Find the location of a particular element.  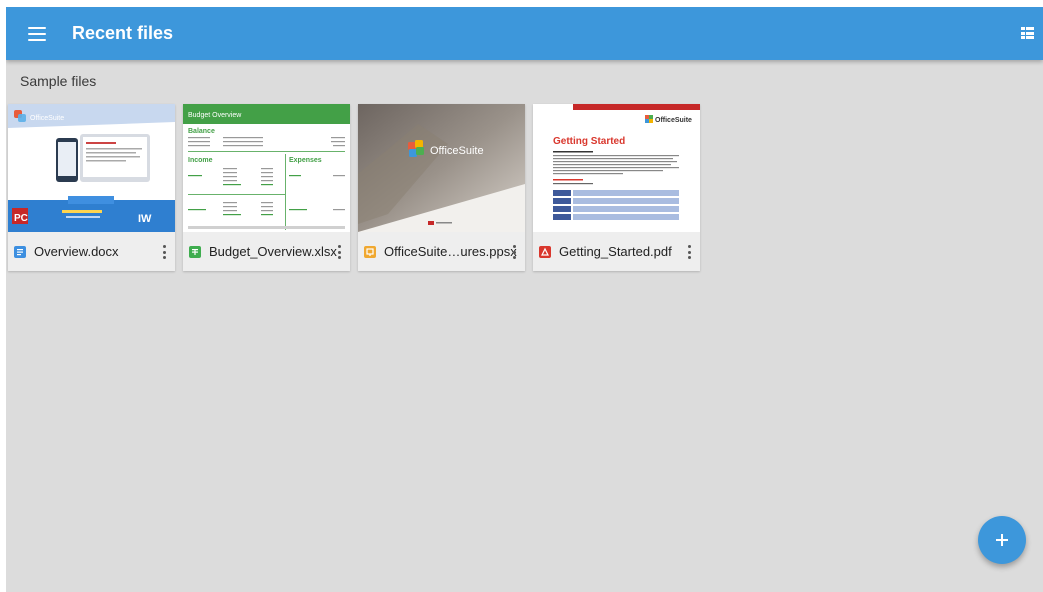

pdf-icon is located at coordinates (545, 251).